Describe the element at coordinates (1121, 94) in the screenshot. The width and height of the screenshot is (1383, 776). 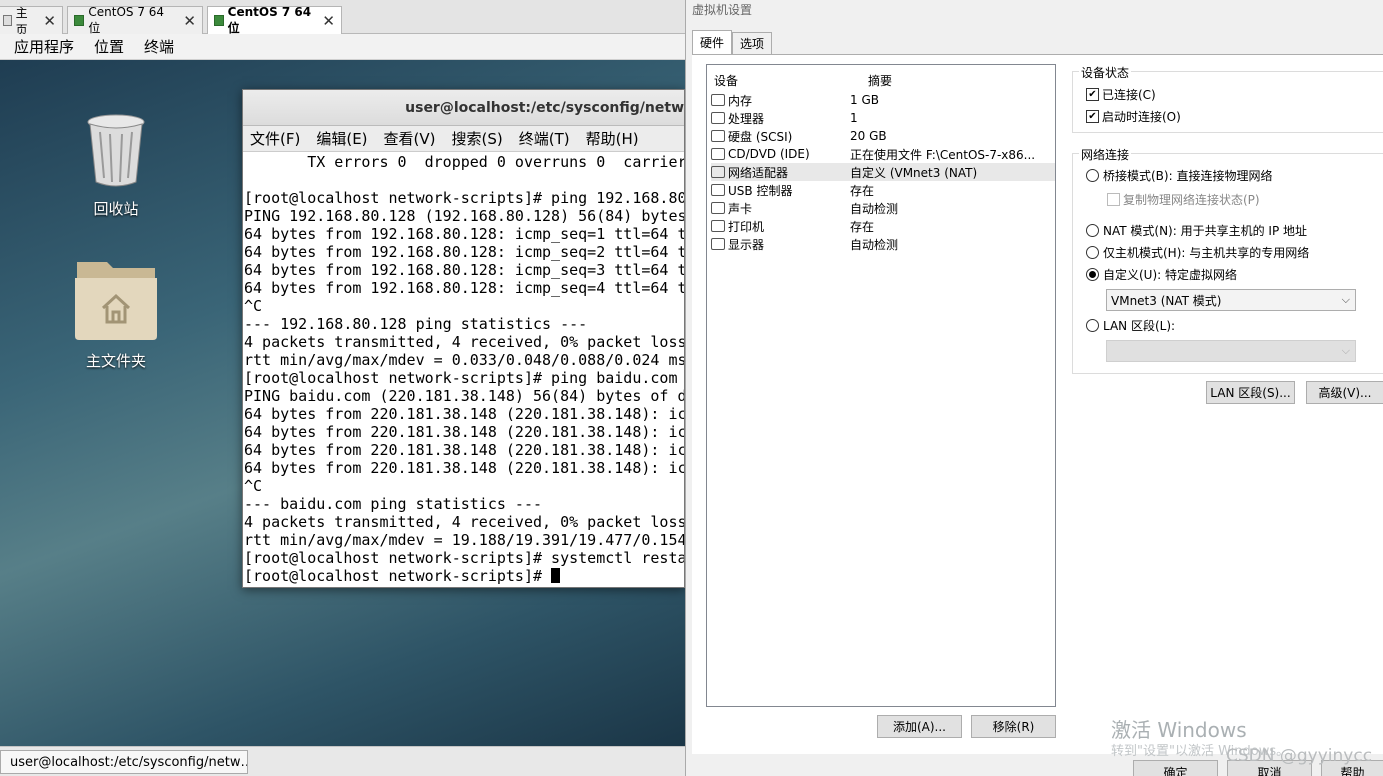
I see `connected-option: ✔ 已连接(C)` at that location.